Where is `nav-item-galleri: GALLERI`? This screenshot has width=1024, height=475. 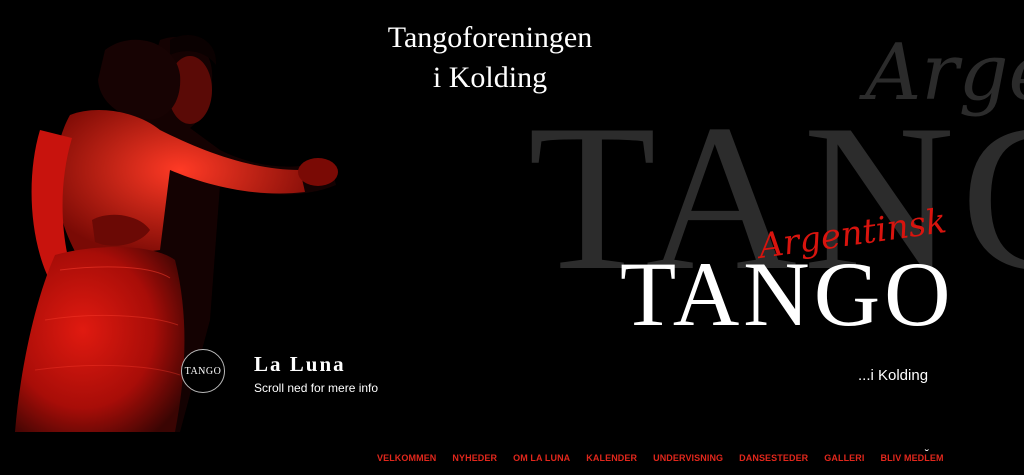
nav-item-galleri: GALLERI is located at coordinates (844, 458).